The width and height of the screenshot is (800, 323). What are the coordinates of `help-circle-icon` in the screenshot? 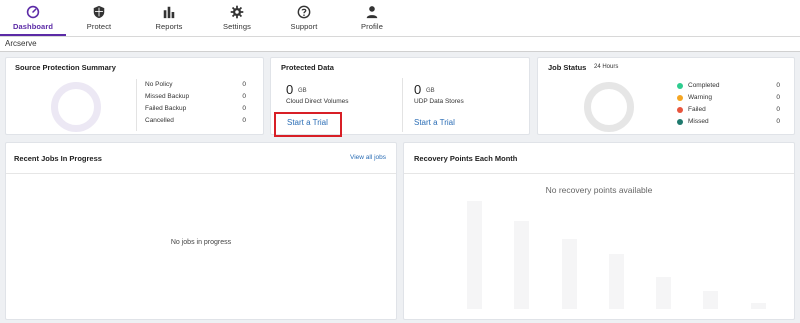 It's located at (304, 12).